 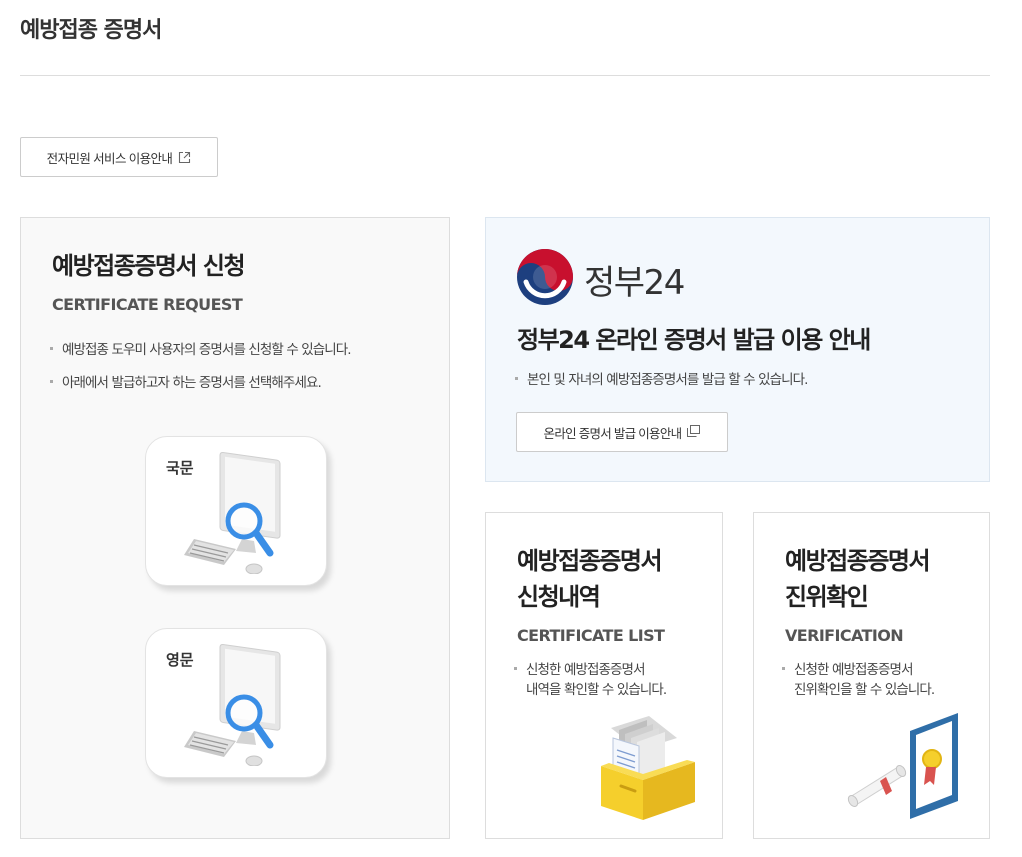 I want to click on gov-button-label: 온라인 증명서 발급 이용안내, so click(x=613, y=433).